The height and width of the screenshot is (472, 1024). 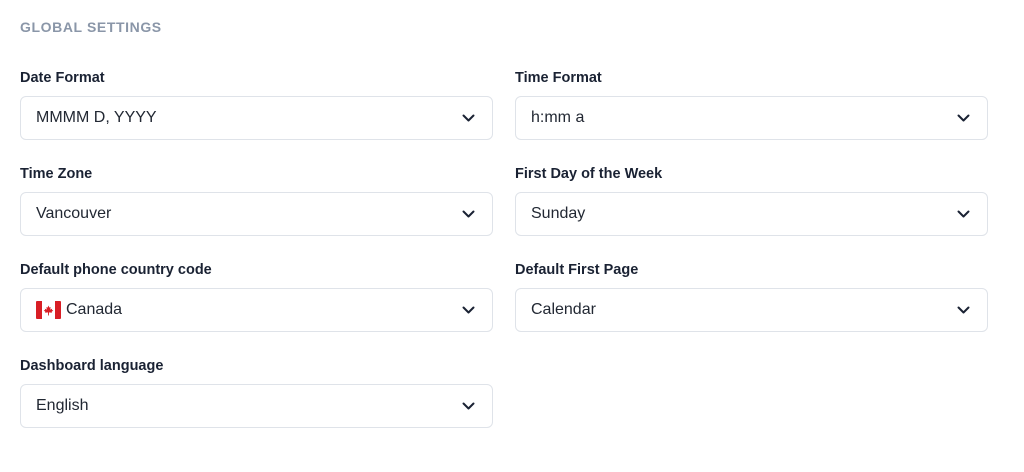 I want to click on time-format-field: Time Format h:mm a, so click(x=751, y=104).